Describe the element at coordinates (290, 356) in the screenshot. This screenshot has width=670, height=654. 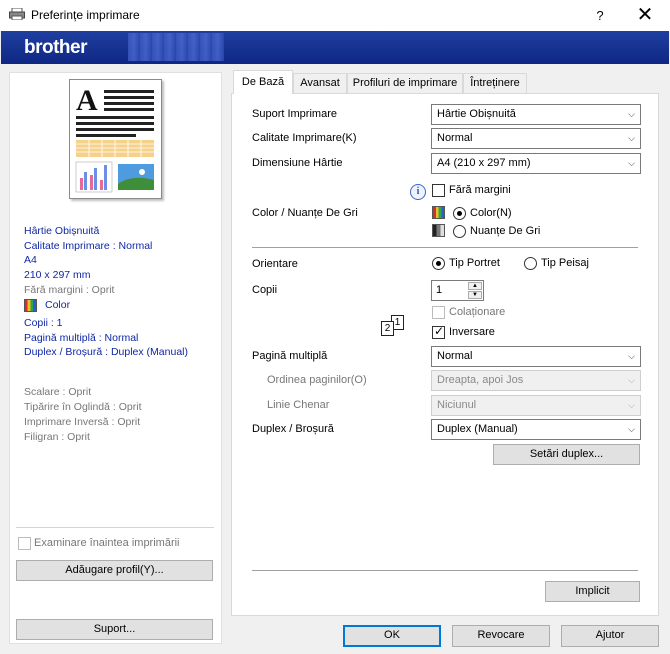
I see `multipage-label: Pagină multiplă` at that location.